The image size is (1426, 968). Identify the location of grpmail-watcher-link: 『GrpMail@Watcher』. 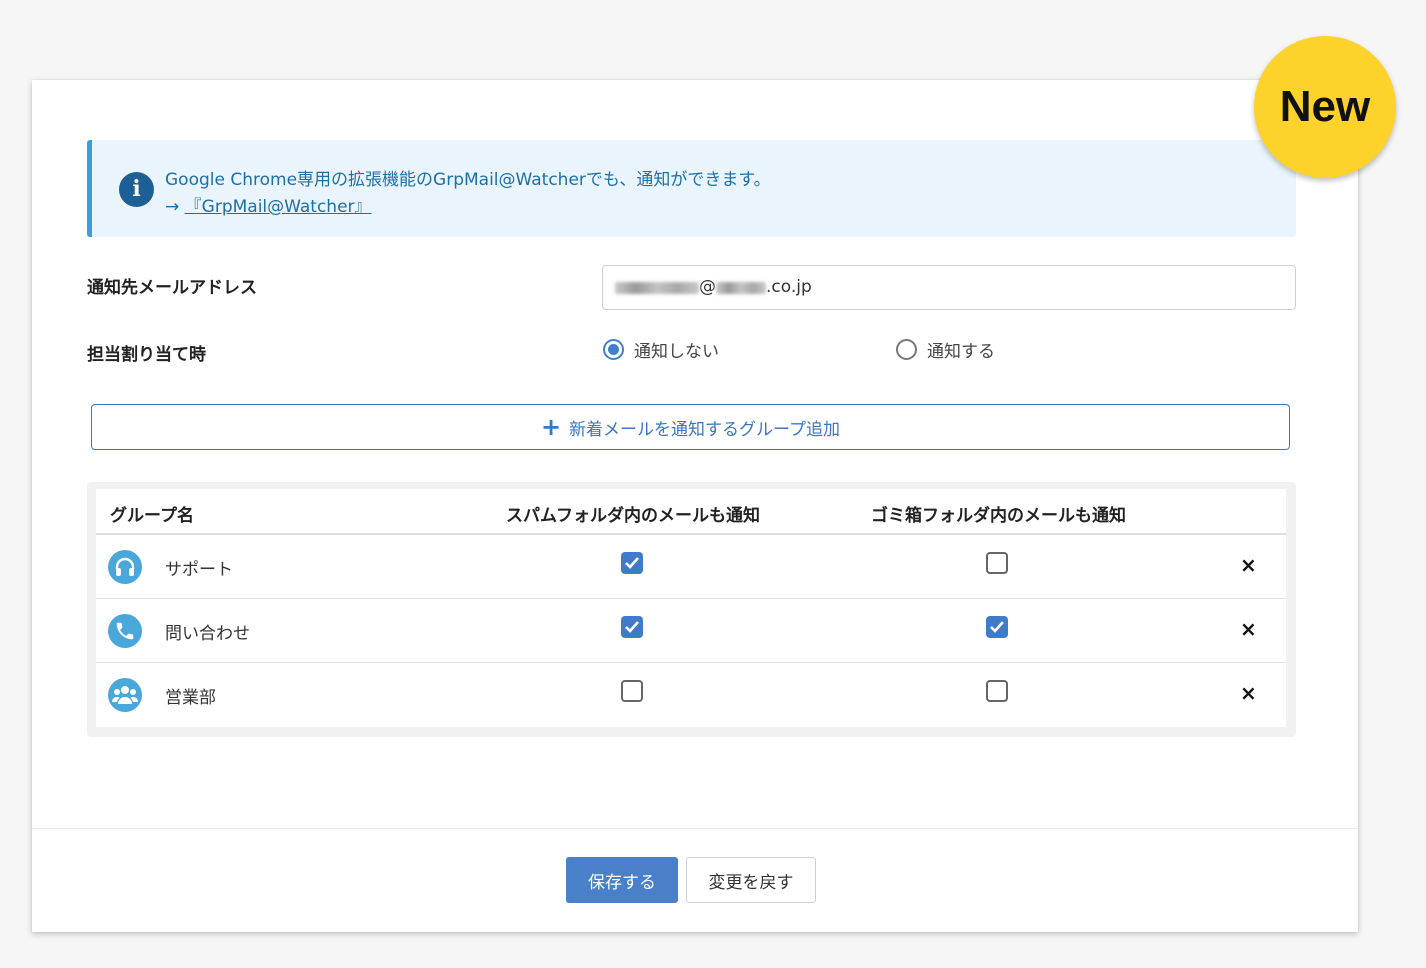
(278, 207).